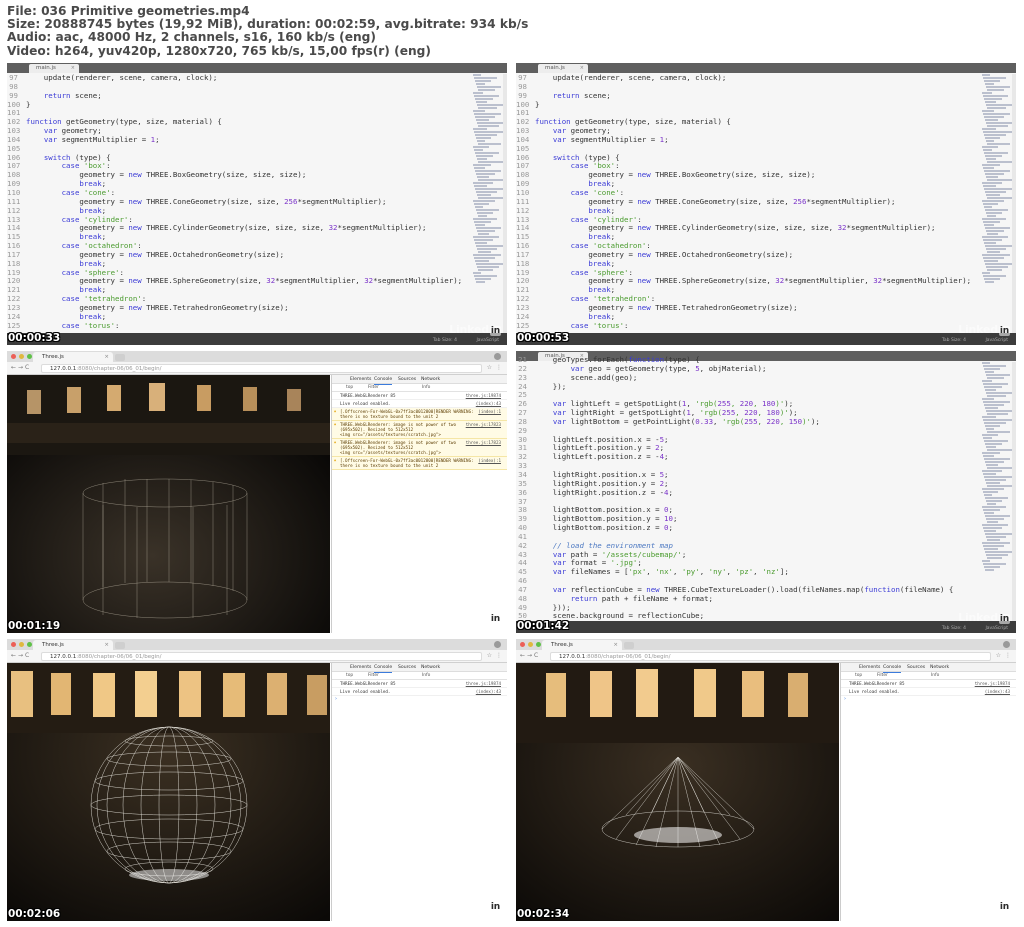  Describe the element at coordinates (746, 616) in the screenshot. I see `code-line: 50 scene.background = reflectionCube;` at that location.